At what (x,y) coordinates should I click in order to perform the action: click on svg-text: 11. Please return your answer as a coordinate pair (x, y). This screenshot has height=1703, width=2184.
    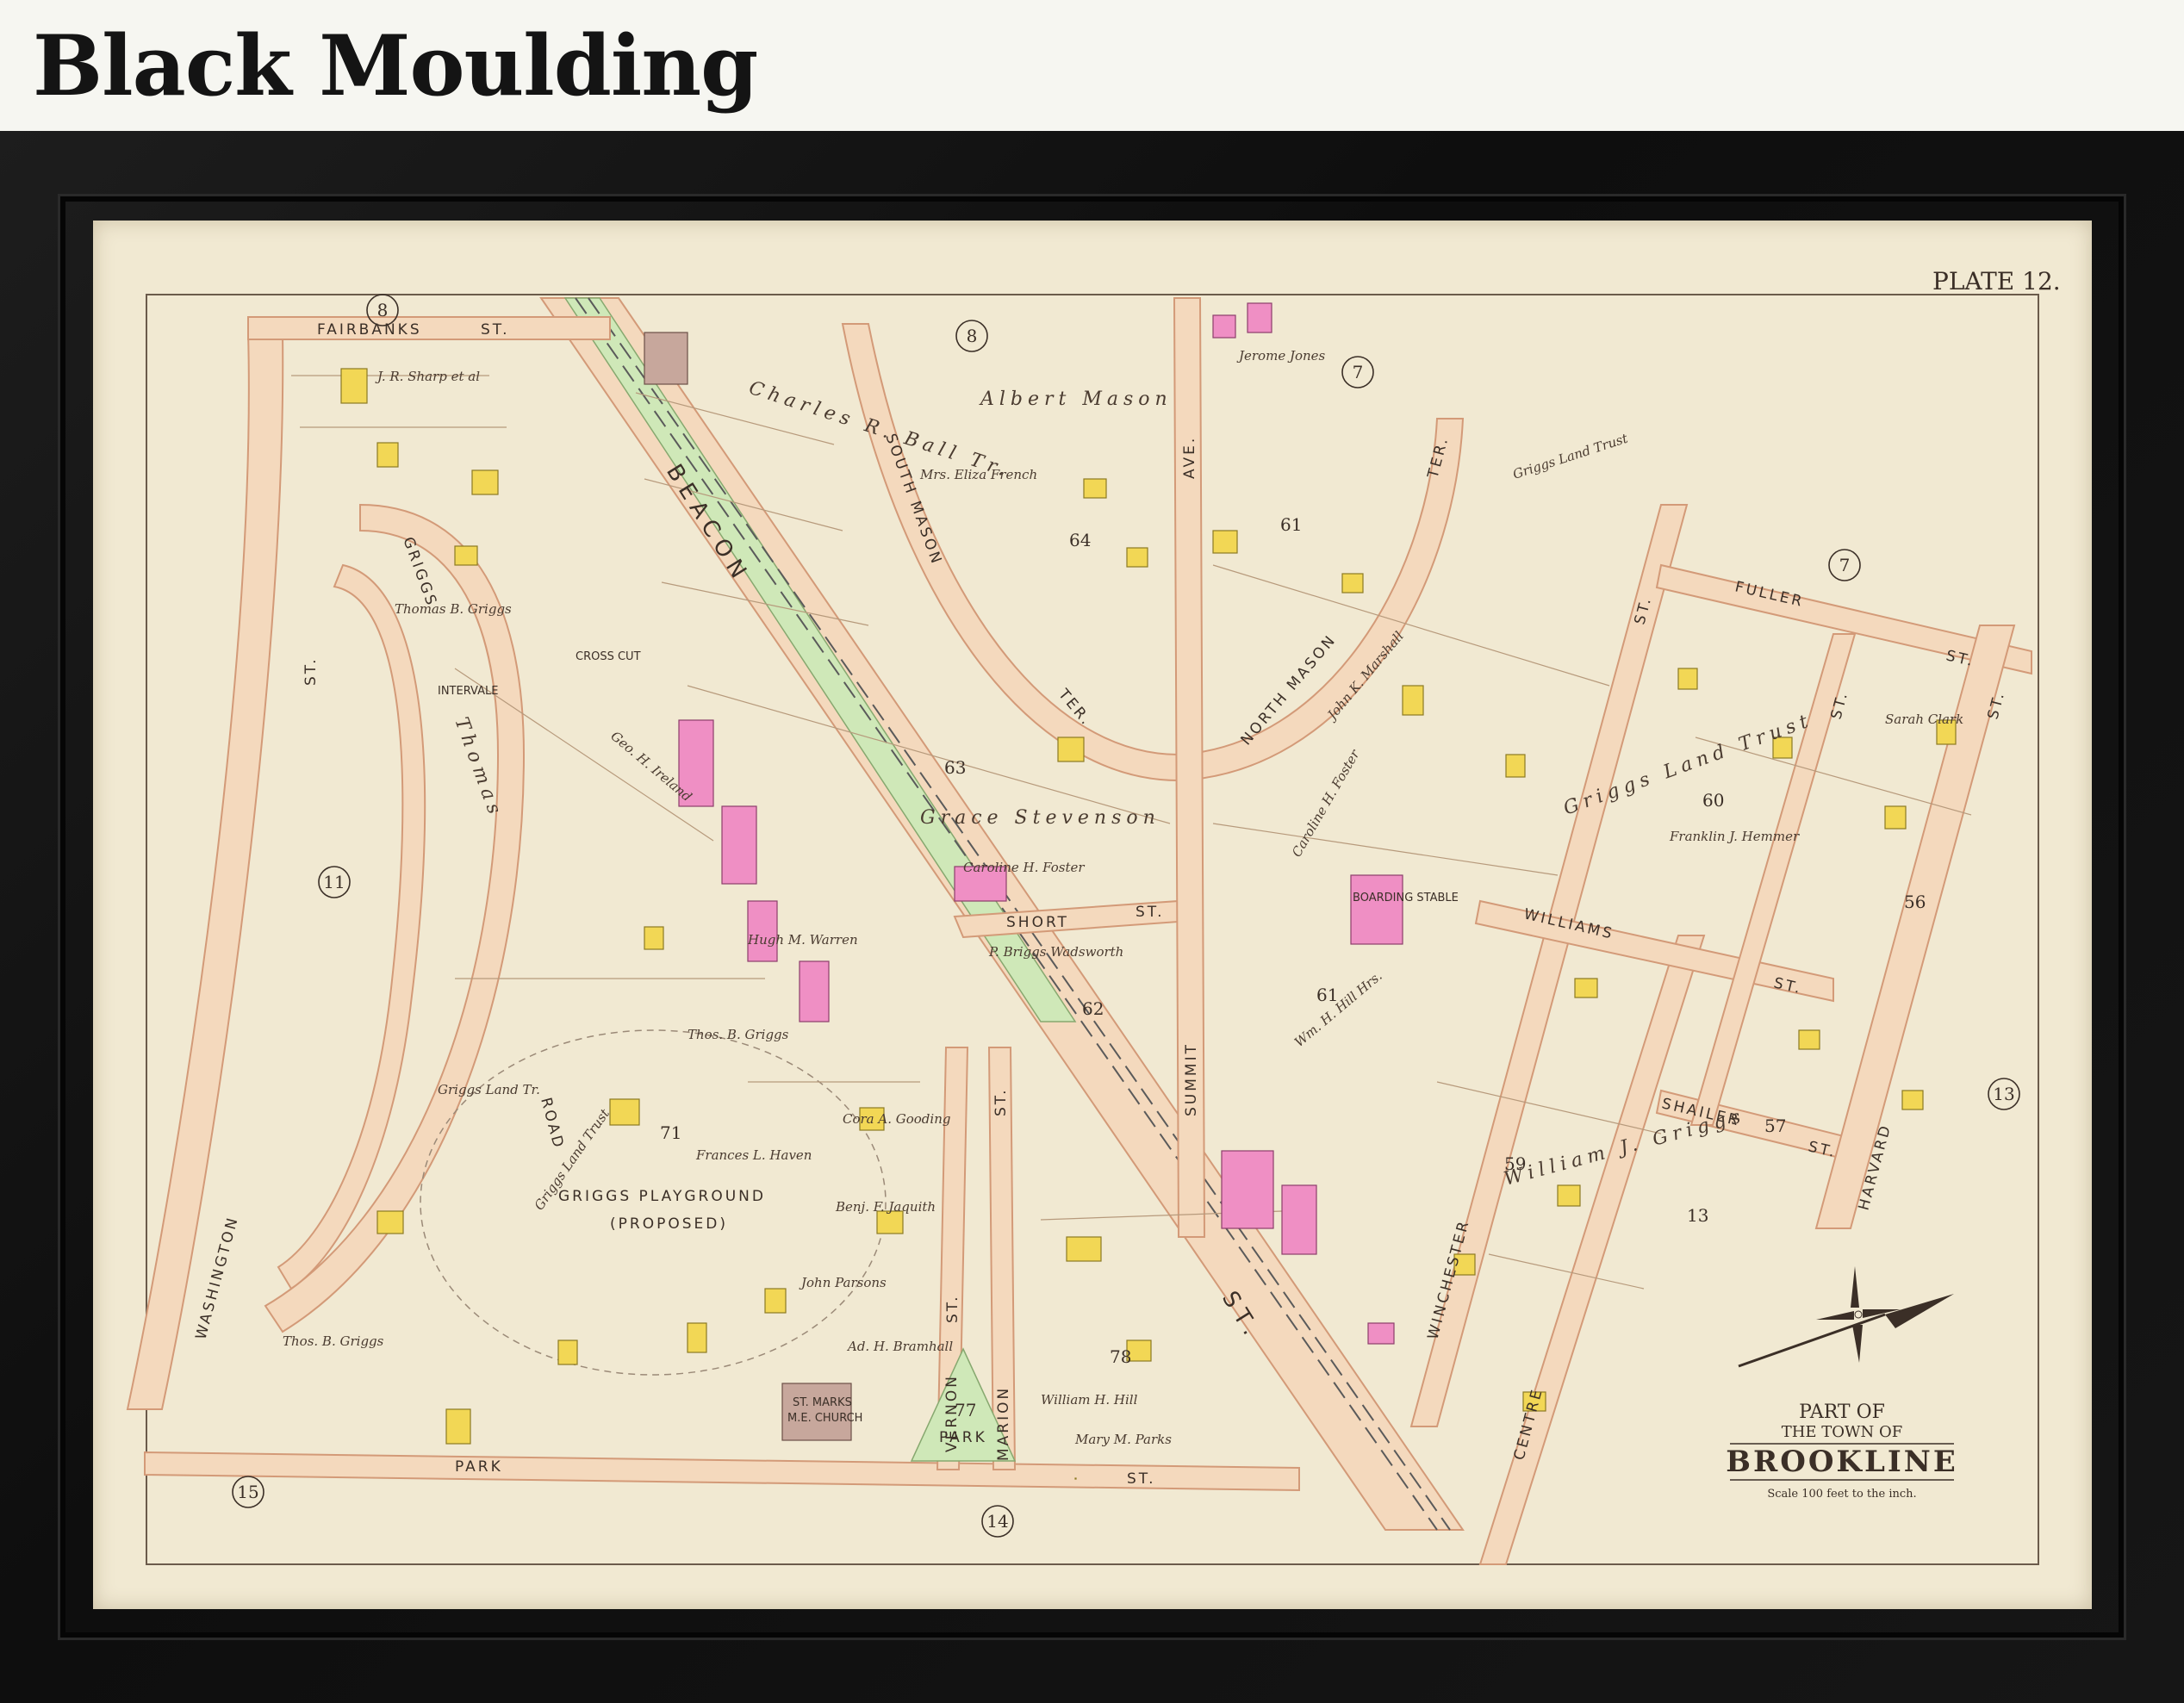
    Looking at the image, I should click on (334, 882).